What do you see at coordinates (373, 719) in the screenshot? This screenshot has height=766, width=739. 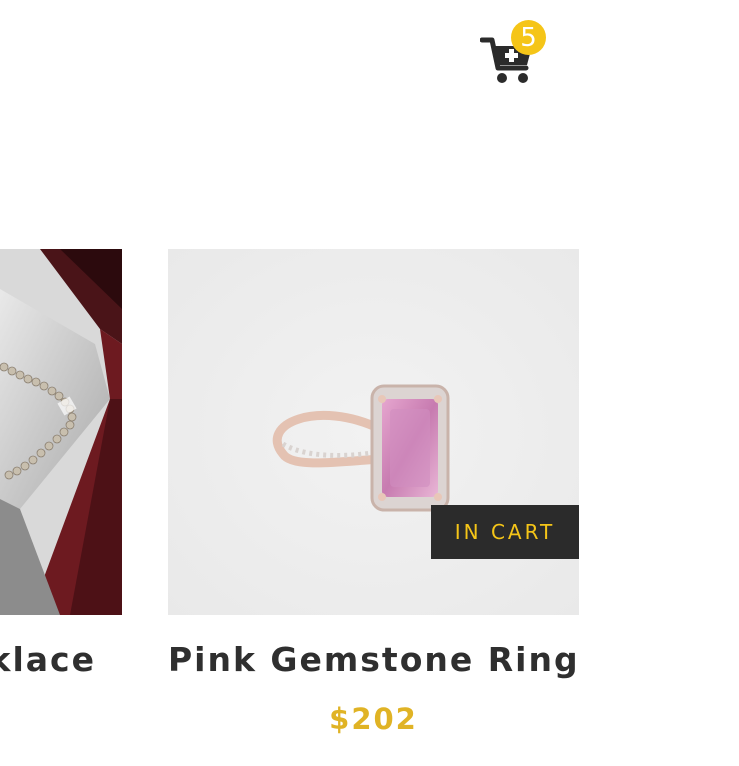 I see `product-price-ring: $202` at bounding box center [373, 719].